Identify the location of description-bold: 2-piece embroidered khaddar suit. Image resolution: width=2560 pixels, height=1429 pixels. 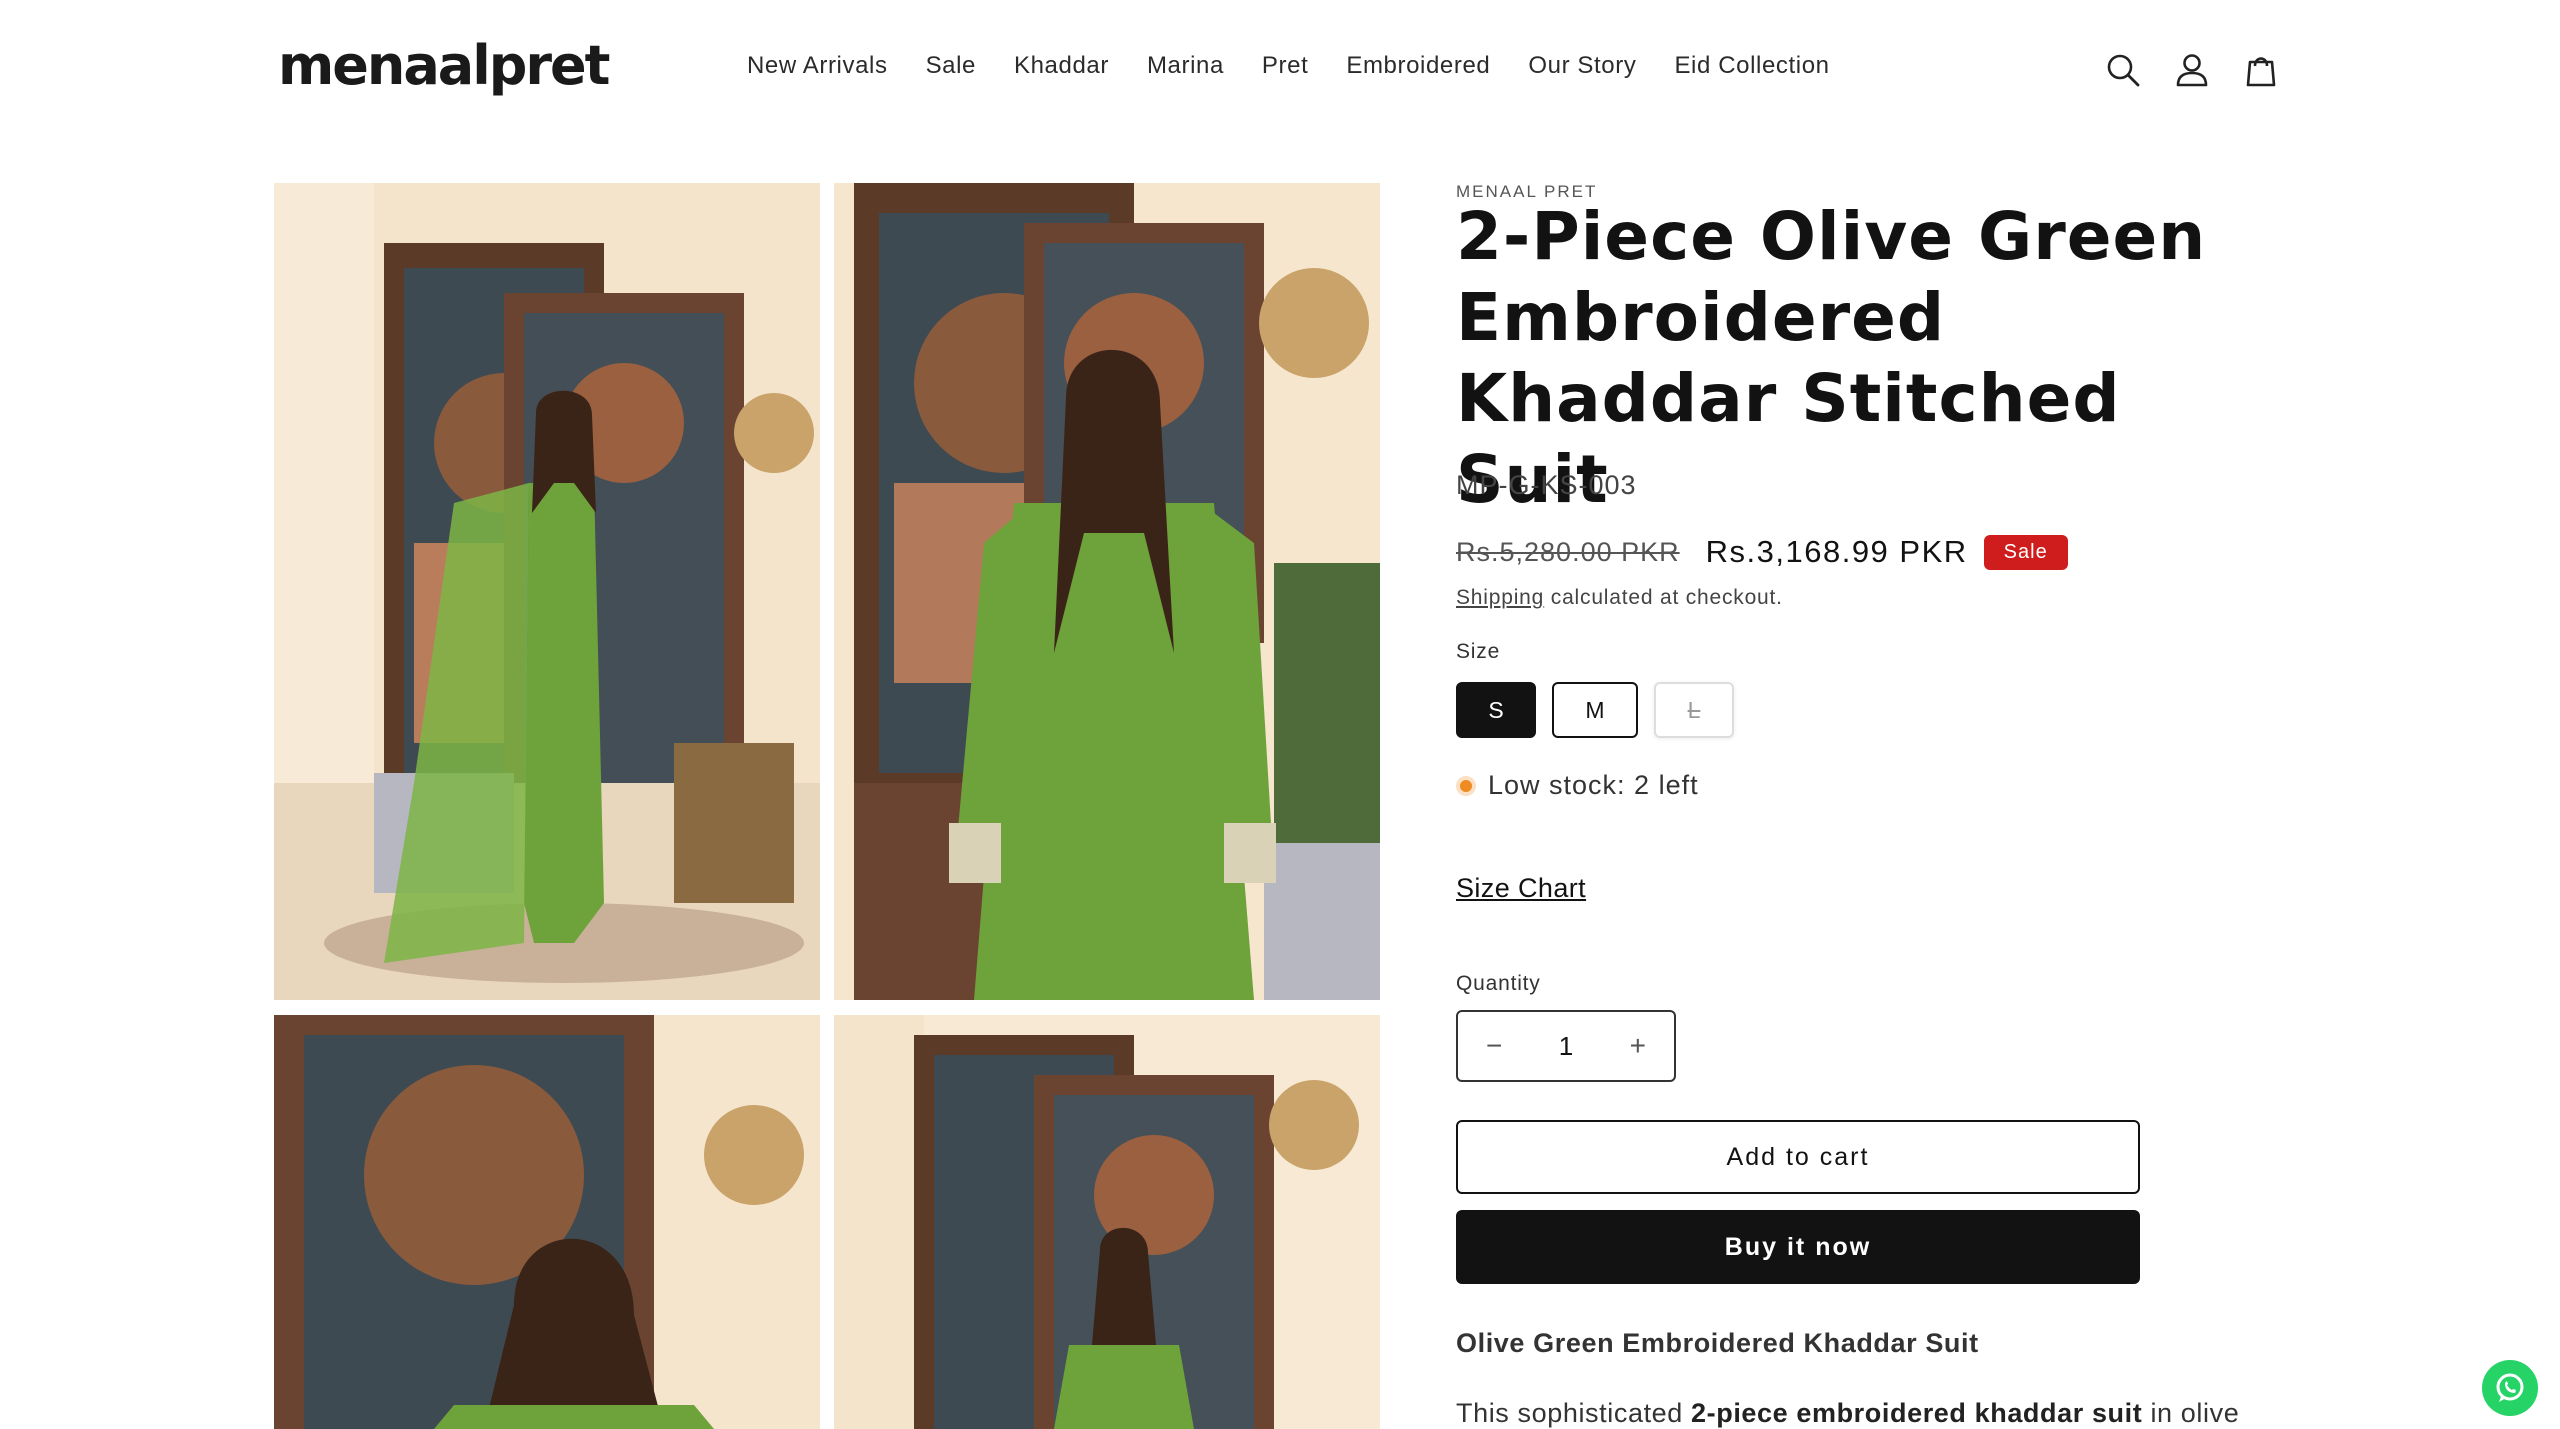
(1917, 1413).